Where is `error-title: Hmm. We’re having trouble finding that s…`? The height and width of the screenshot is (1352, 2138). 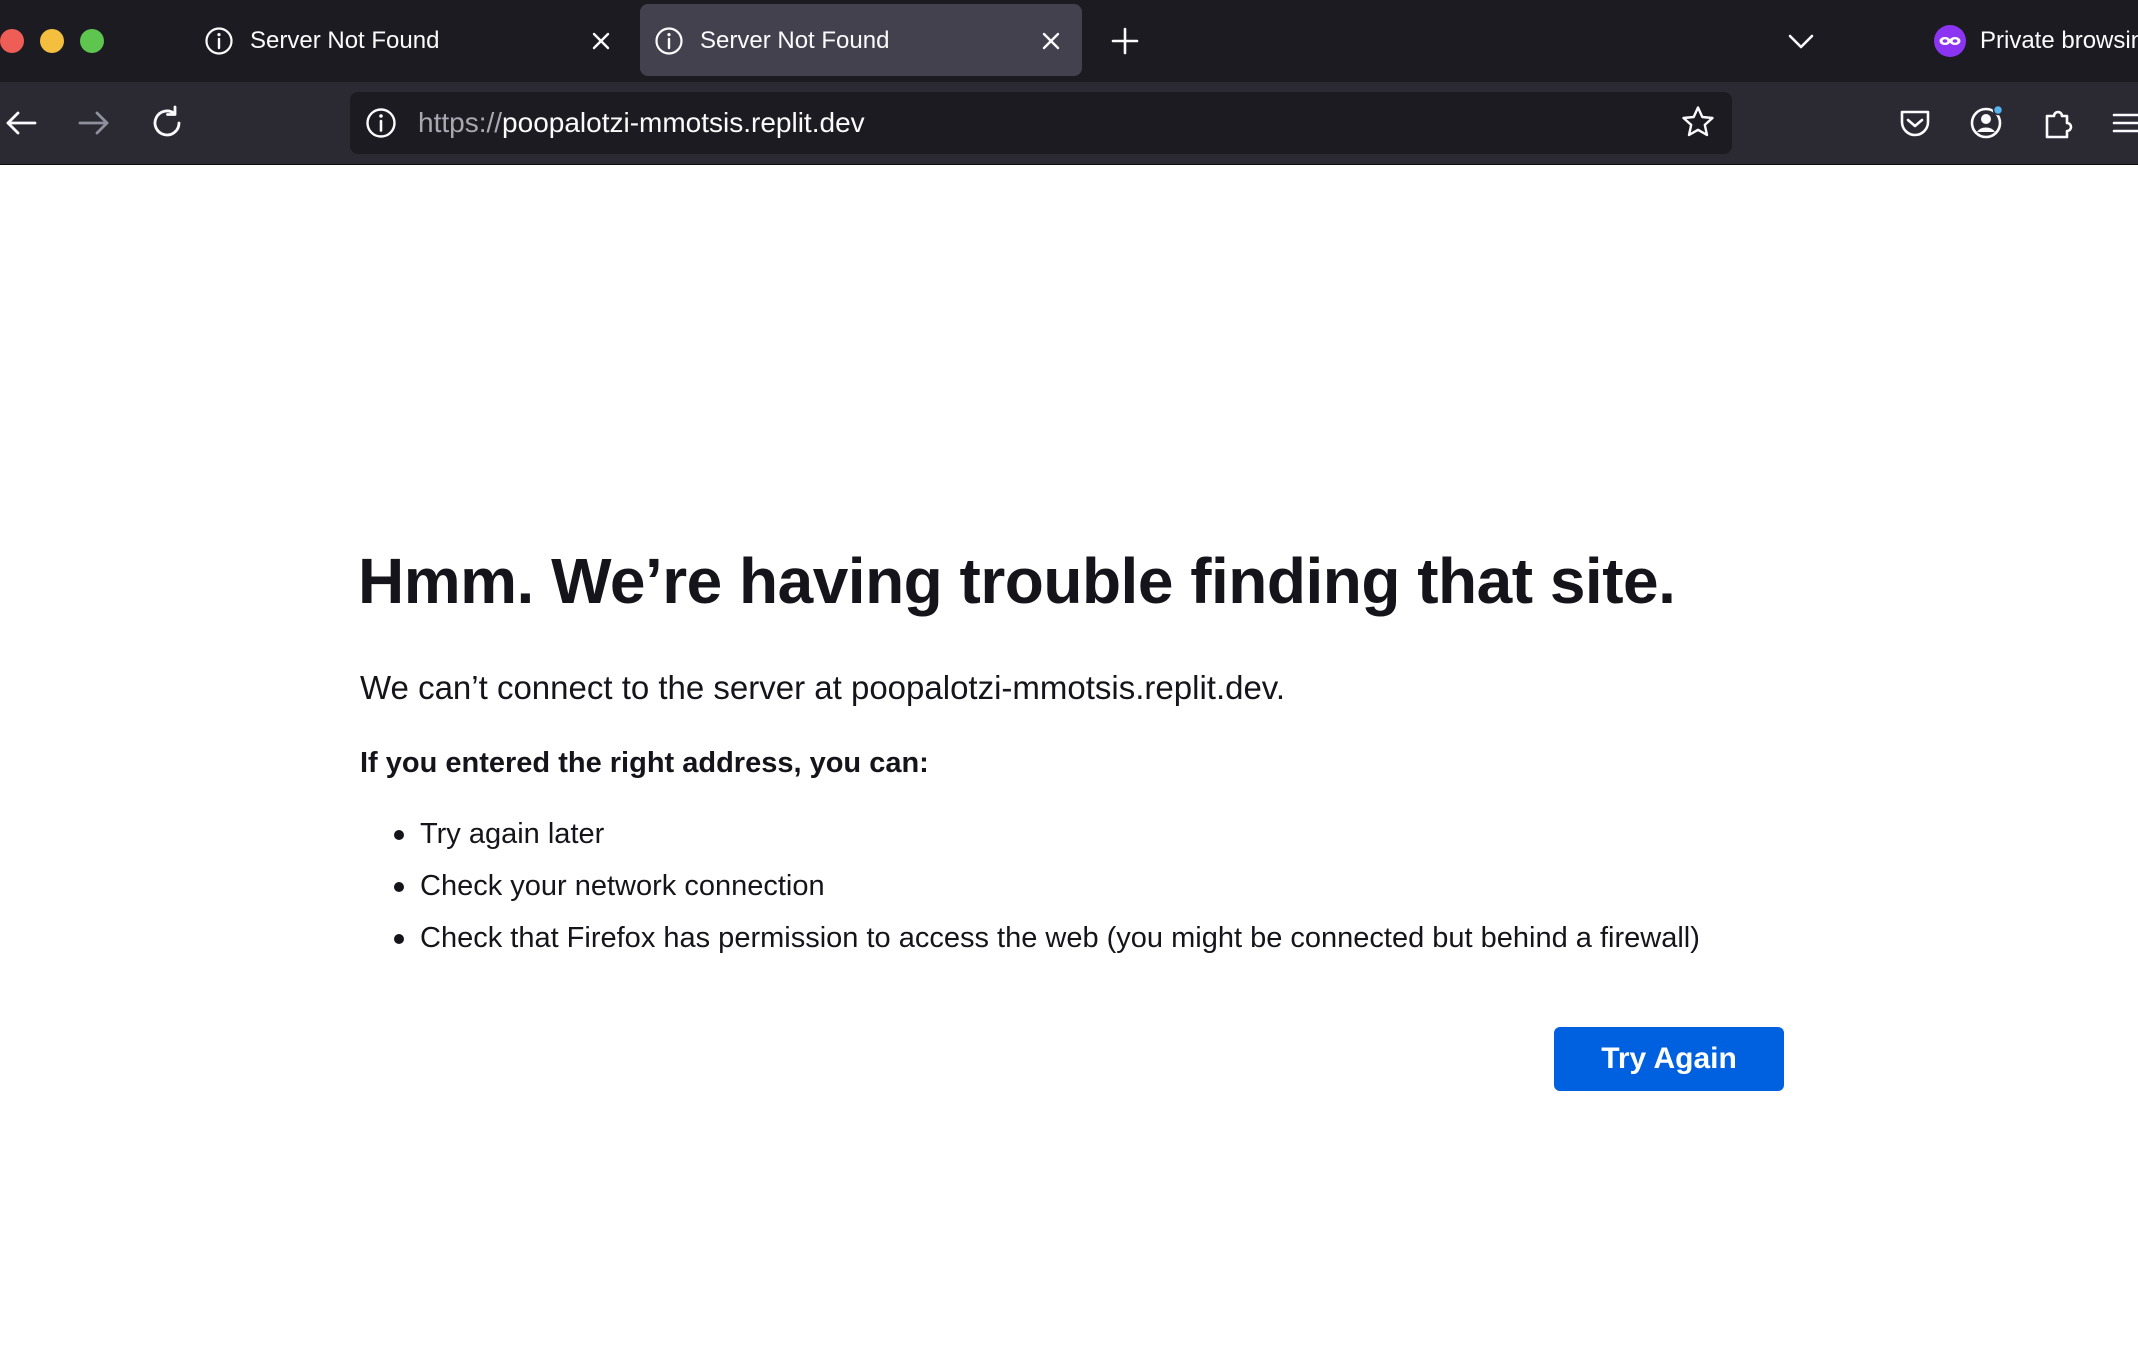
error-title: Hmm. We’re having trouble finding that s… is located at coordinates (1017, 581).